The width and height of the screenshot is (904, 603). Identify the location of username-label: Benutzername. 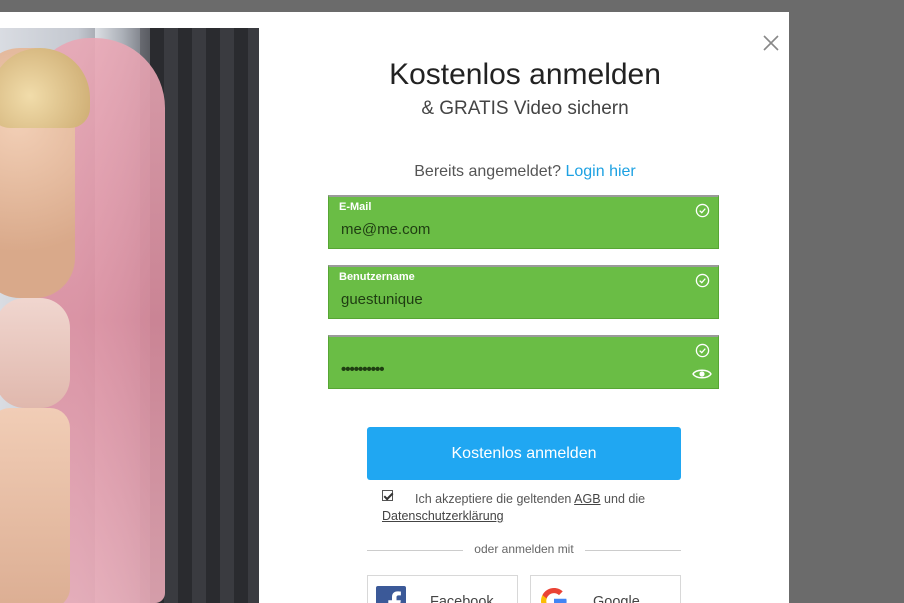
(377, 277).